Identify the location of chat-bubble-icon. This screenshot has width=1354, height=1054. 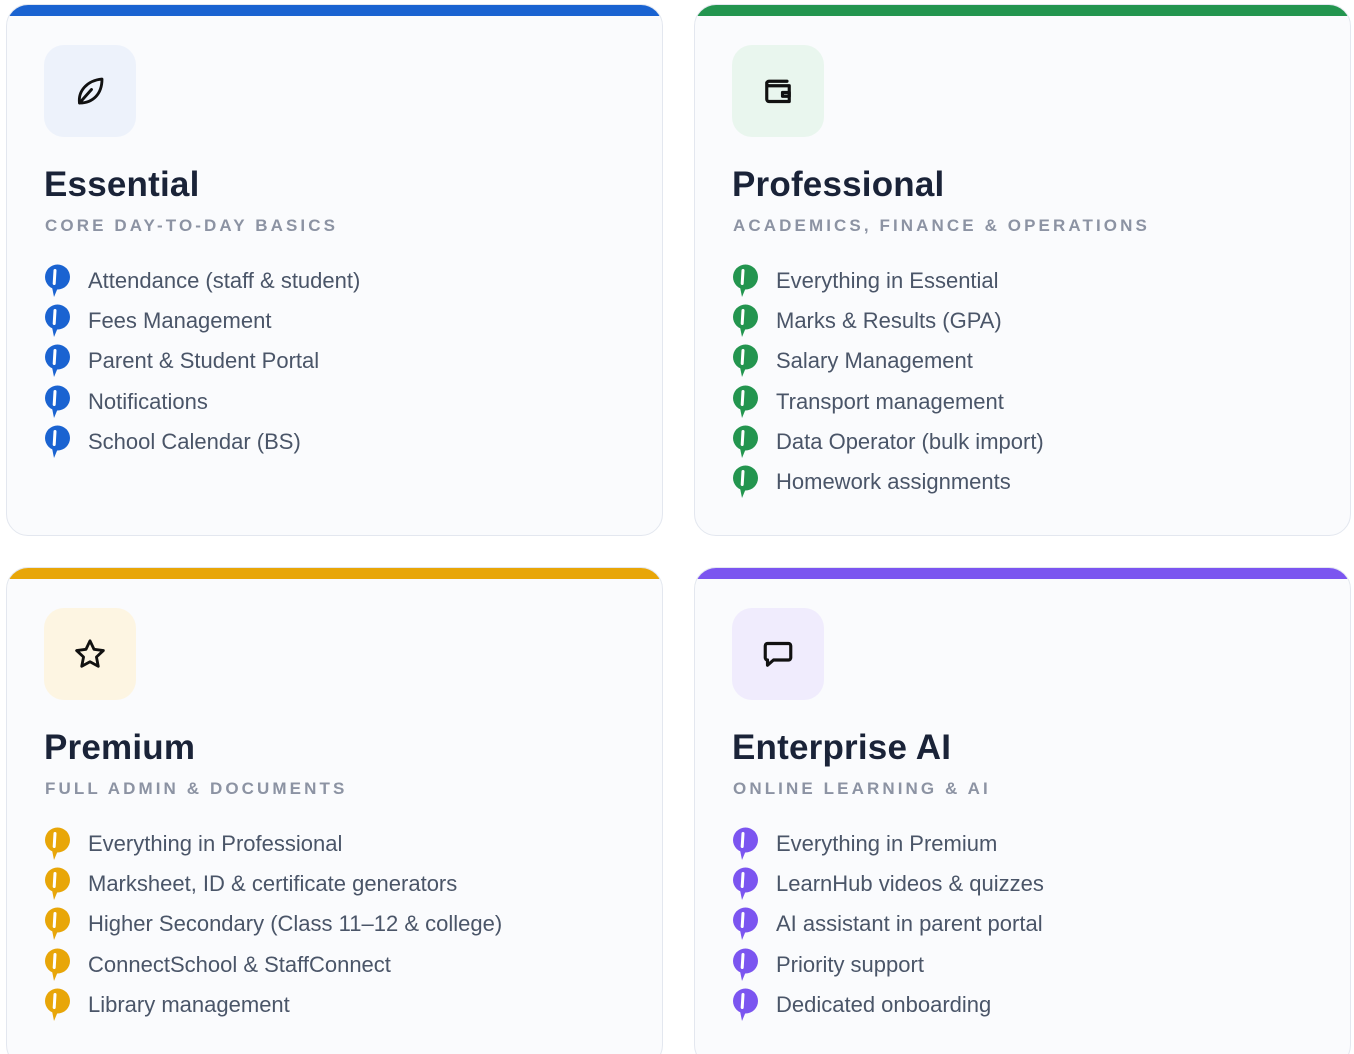
(778, 654).